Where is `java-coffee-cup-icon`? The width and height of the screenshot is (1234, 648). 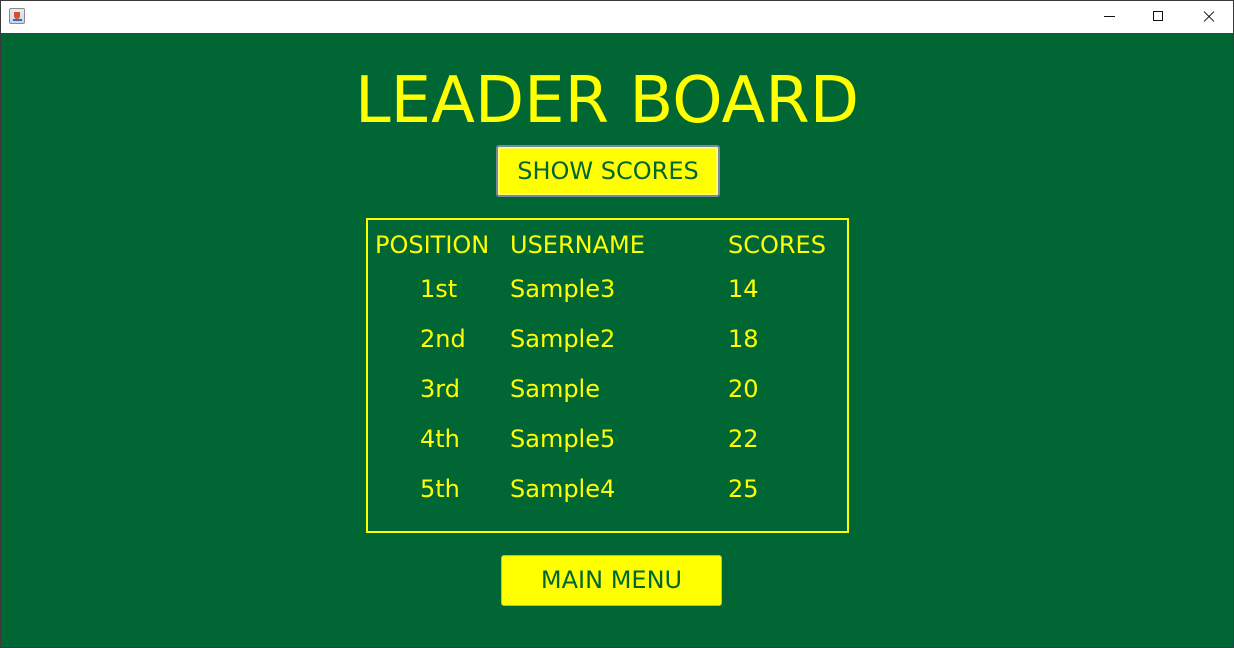
java-coffee-cup-icon is located at coordinates (17, 16).